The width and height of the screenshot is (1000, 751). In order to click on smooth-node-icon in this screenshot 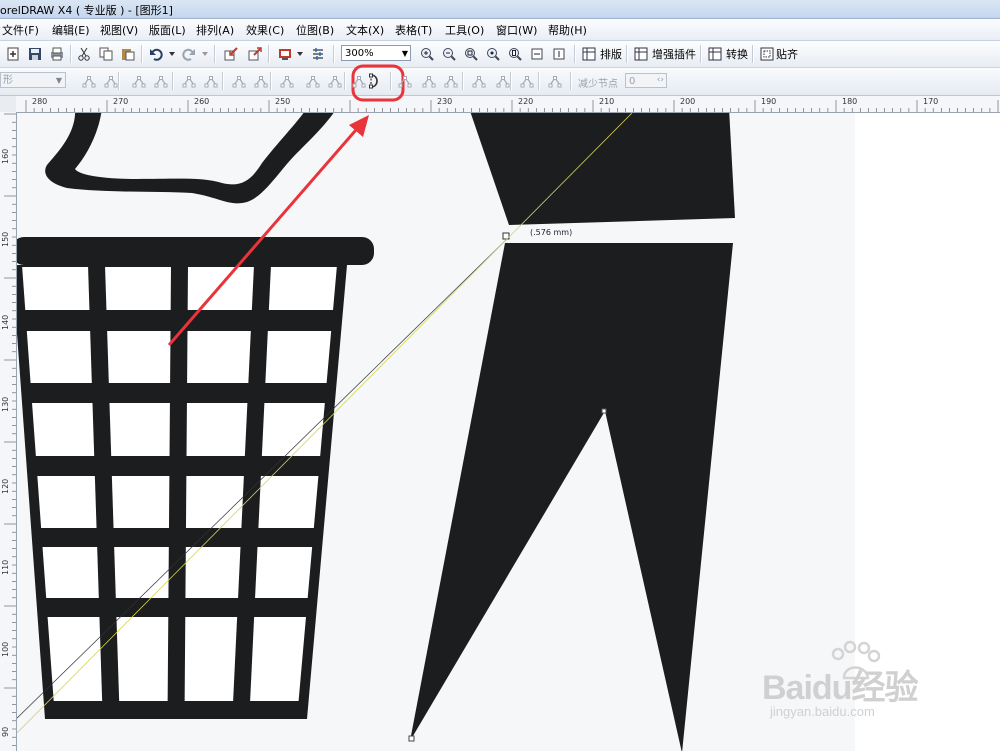, I will do `click(261, 82)`.